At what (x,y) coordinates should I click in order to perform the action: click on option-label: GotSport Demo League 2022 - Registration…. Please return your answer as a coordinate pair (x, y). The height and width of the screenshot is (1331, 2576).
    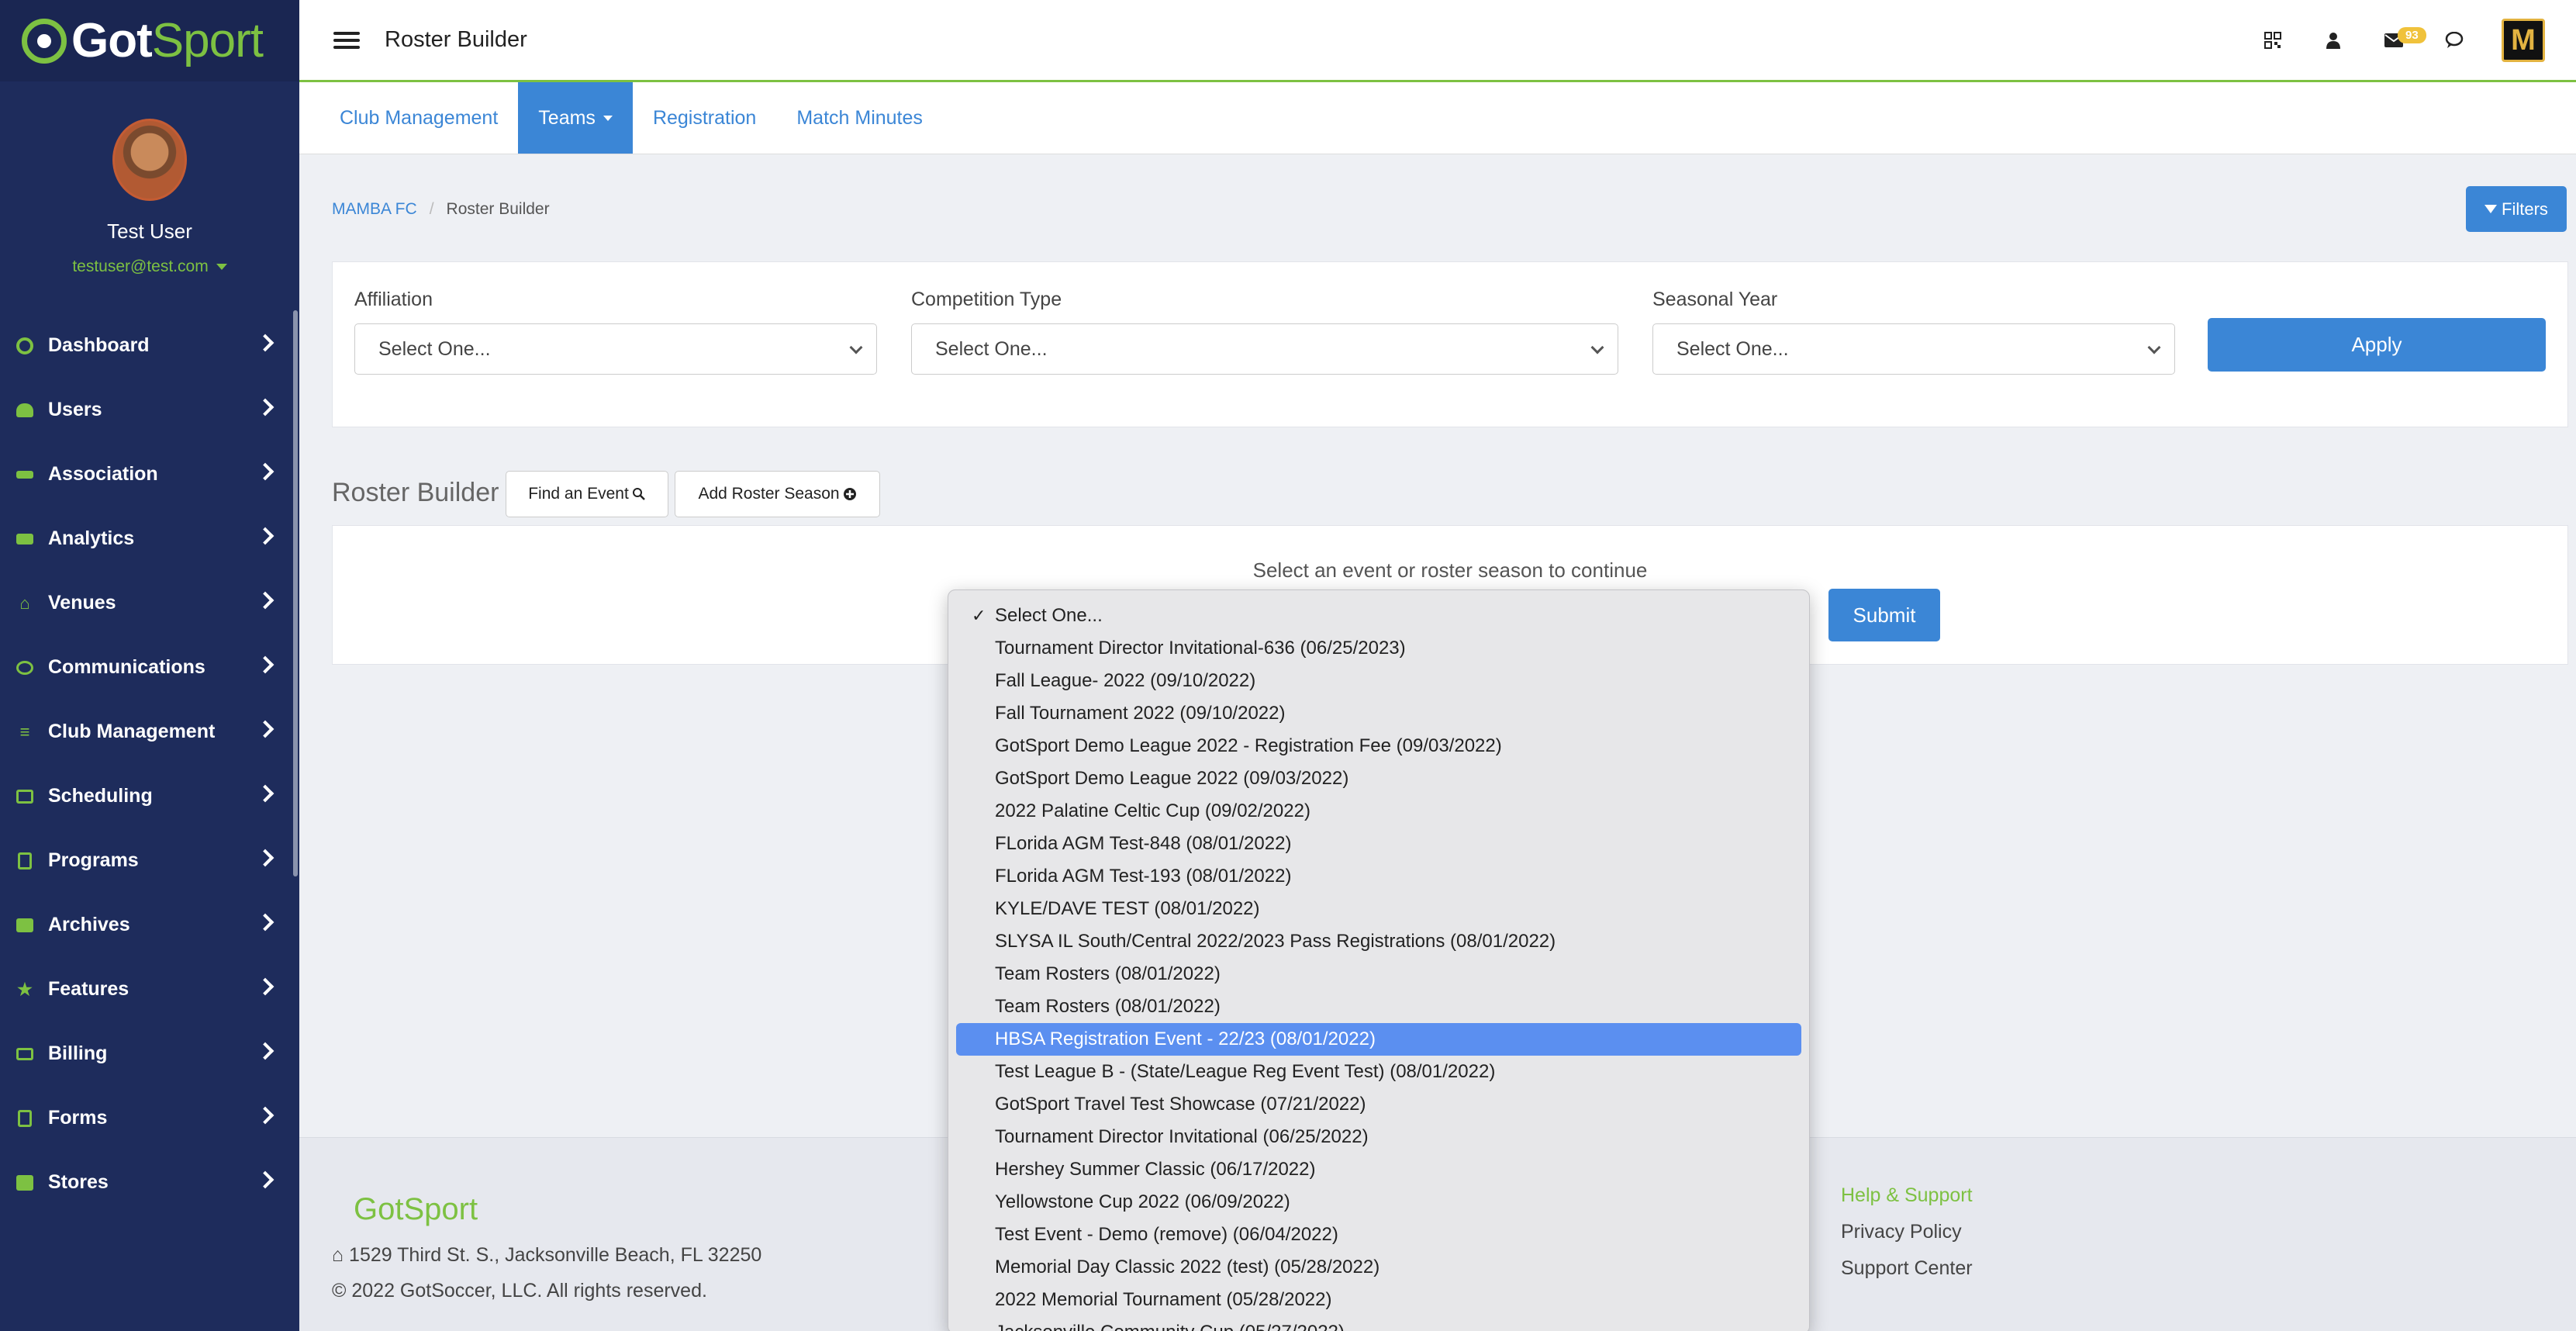
    Looking at the image, I should click on (1248, 745).